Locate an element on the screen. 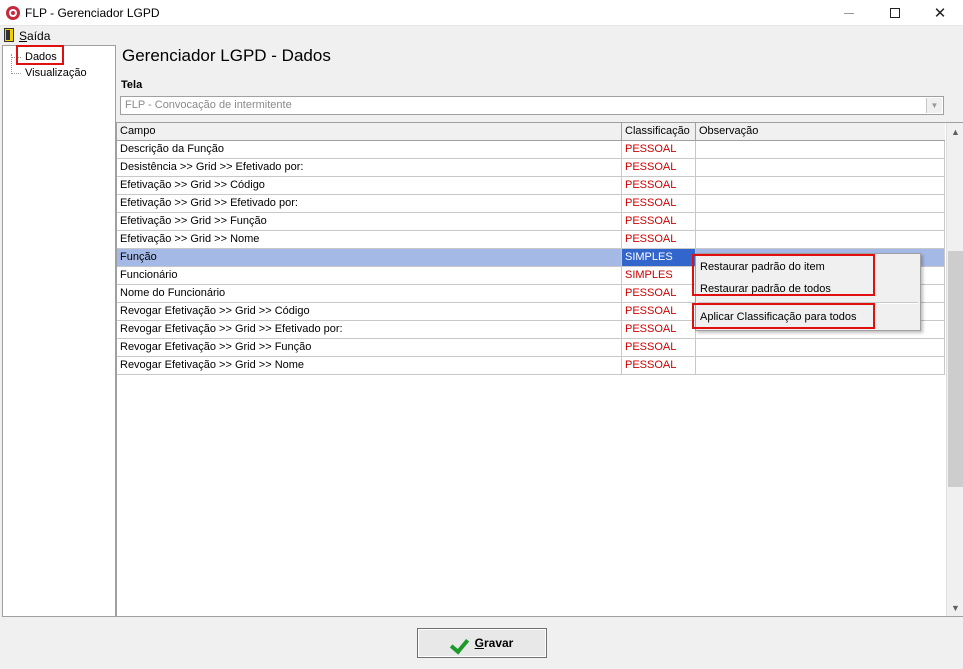 The height and width of the screenshot is (669, 963). cell-campo: Desistência >> Grid >> Efetivado por: is located at coordinates (369, 168).